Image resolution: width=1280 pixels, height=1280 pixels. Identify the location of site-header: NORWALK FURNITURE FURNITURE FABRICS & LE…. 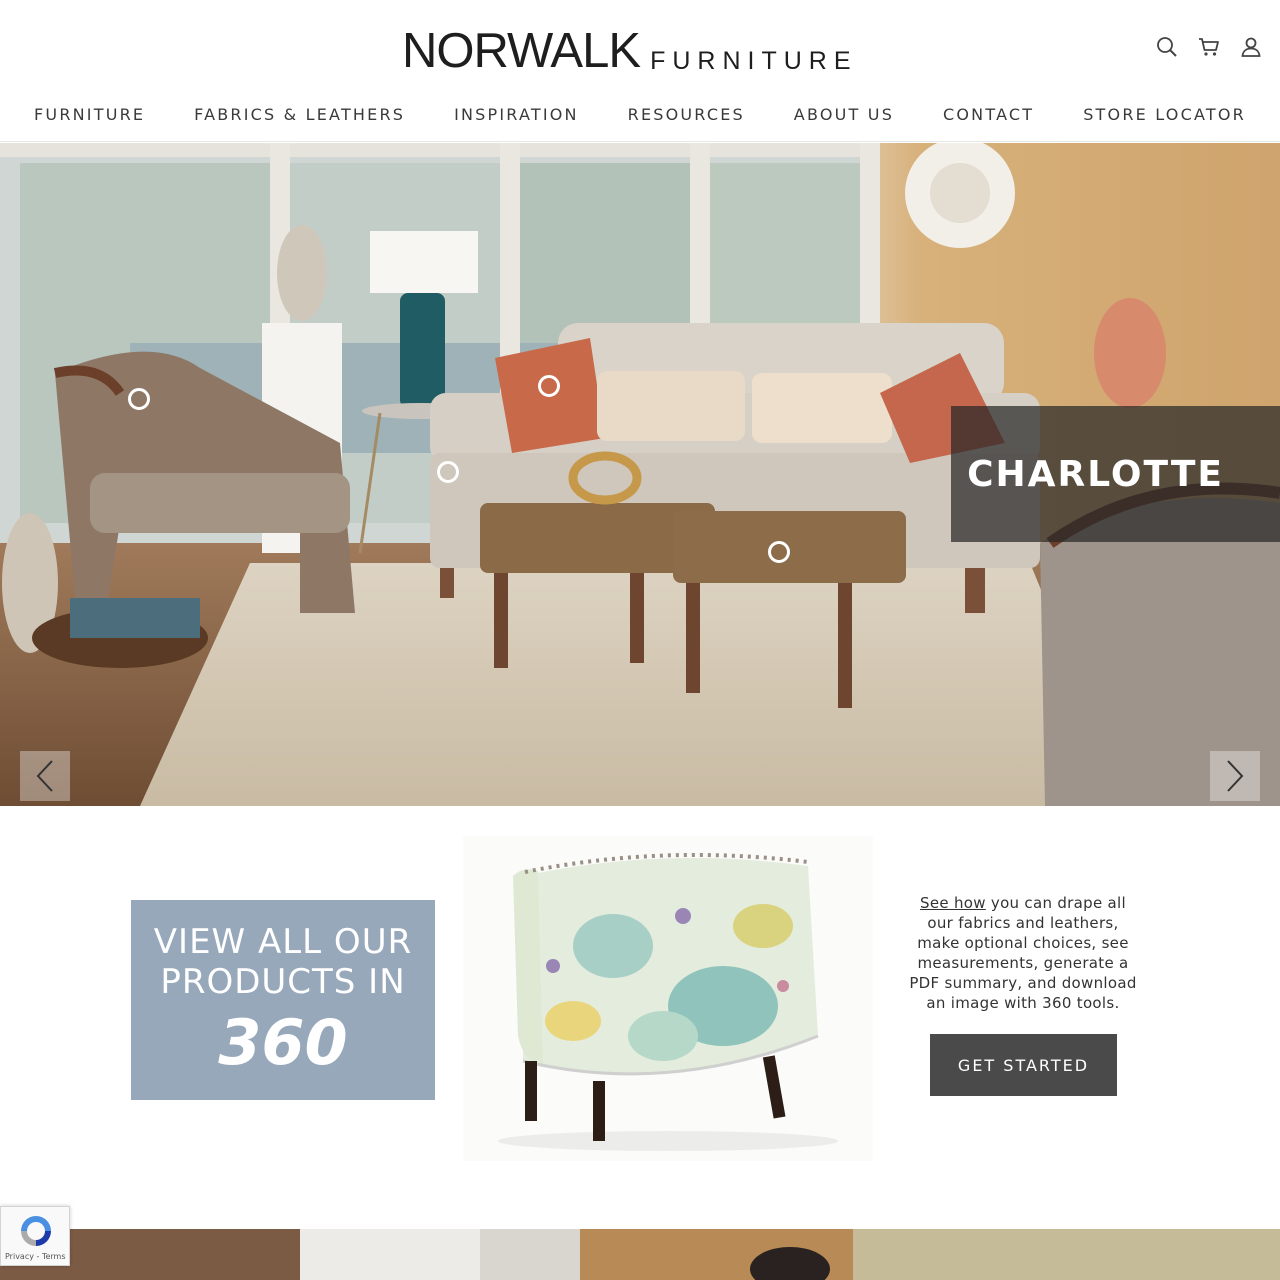
(640, 71).